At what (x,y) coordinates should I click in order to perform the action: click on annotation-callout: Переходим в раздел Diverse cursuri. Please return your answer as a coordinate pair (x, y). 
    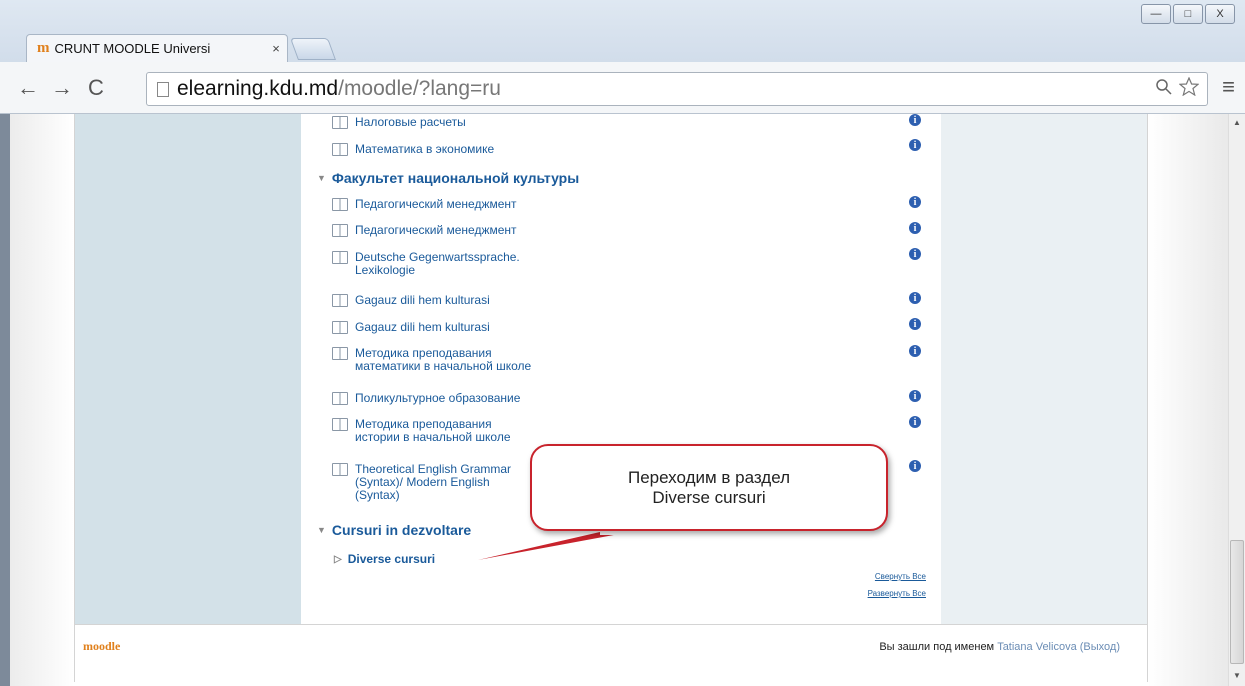
    Looking at the image, I should click on (709, 487).